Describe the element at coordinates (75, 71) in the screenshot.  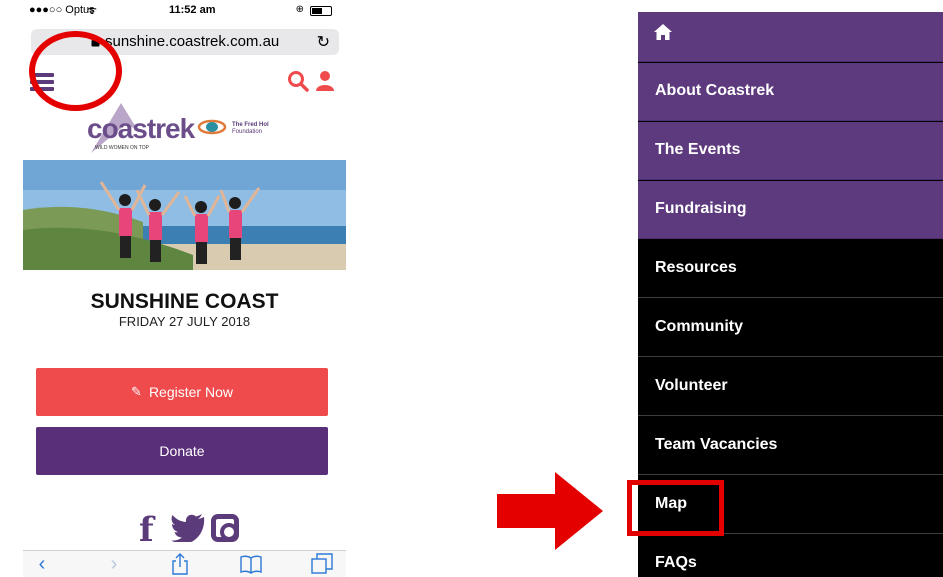
I see `menu-highlight-circle` at that location.